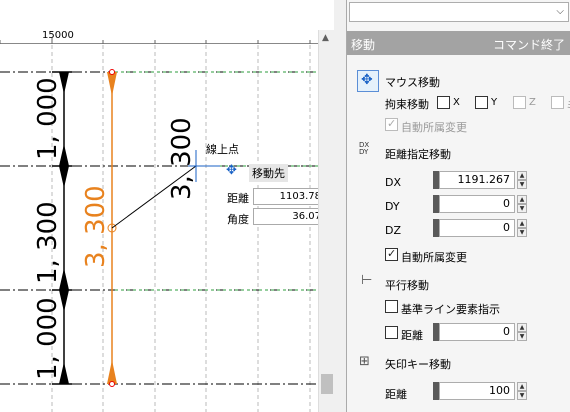 This screenshot has width=570, height=412. What do you see at coordinates (340, 206) in the screenshot?
I see `splitter` at bounding box center [340, 206].